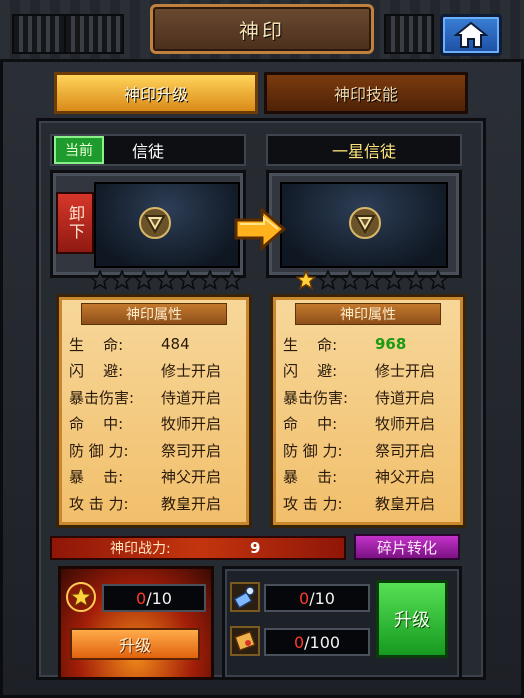 Image resolution: width=524 pixels, height=698 pixels. Describe the element at coordinates (156, 93) in the screenshot. I see `tab-seal-upgrade: 神印升级` at that location.